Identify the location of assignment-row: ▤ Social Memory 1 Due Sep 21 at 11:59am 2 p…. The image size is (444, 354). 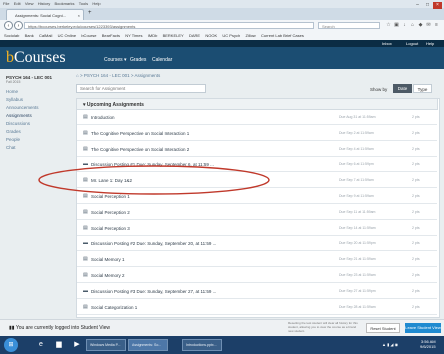
(257, 260).